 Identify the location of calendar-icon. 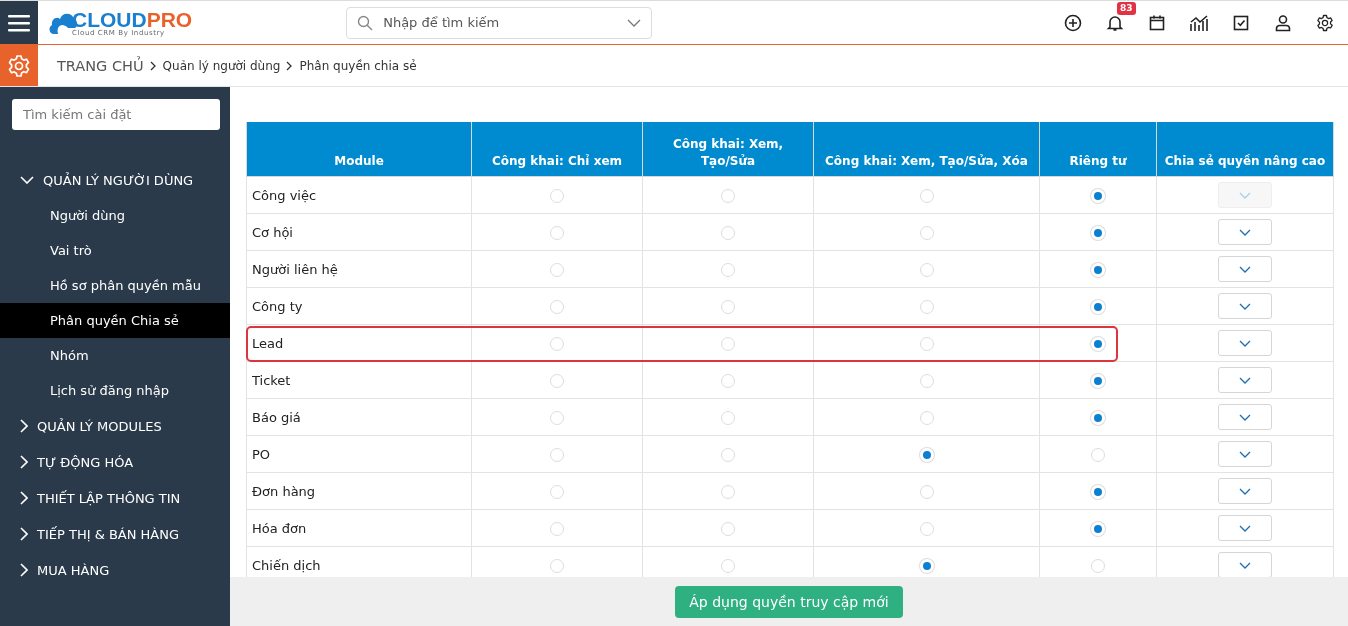
(1157, 22).